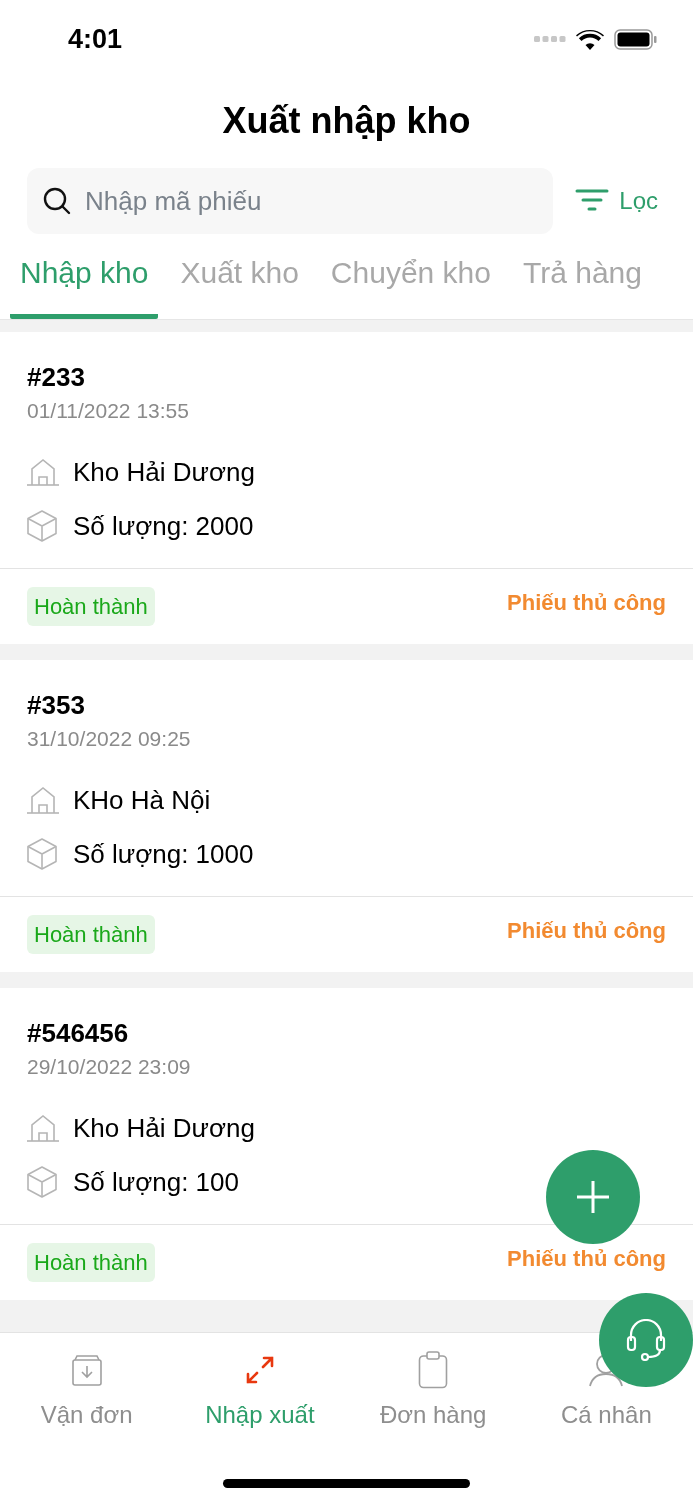 The height and width of the screenshot is (1500, 693). What do you see at coordinates (56, 705) in the screenshot?
I see `record-code: #353` at bounding box center [56, 705].